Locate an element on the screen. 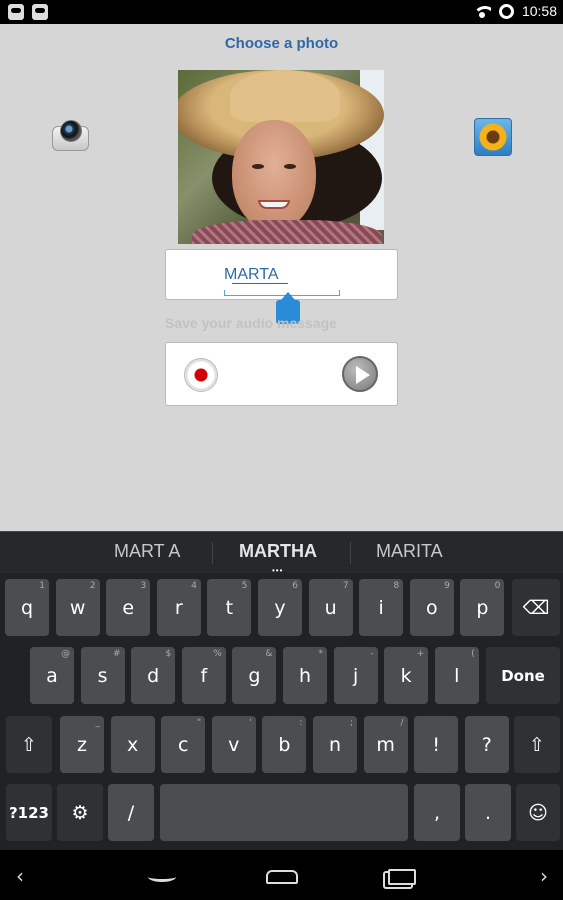  suggestion-3: MARITA is located at coordinates (409, 551).